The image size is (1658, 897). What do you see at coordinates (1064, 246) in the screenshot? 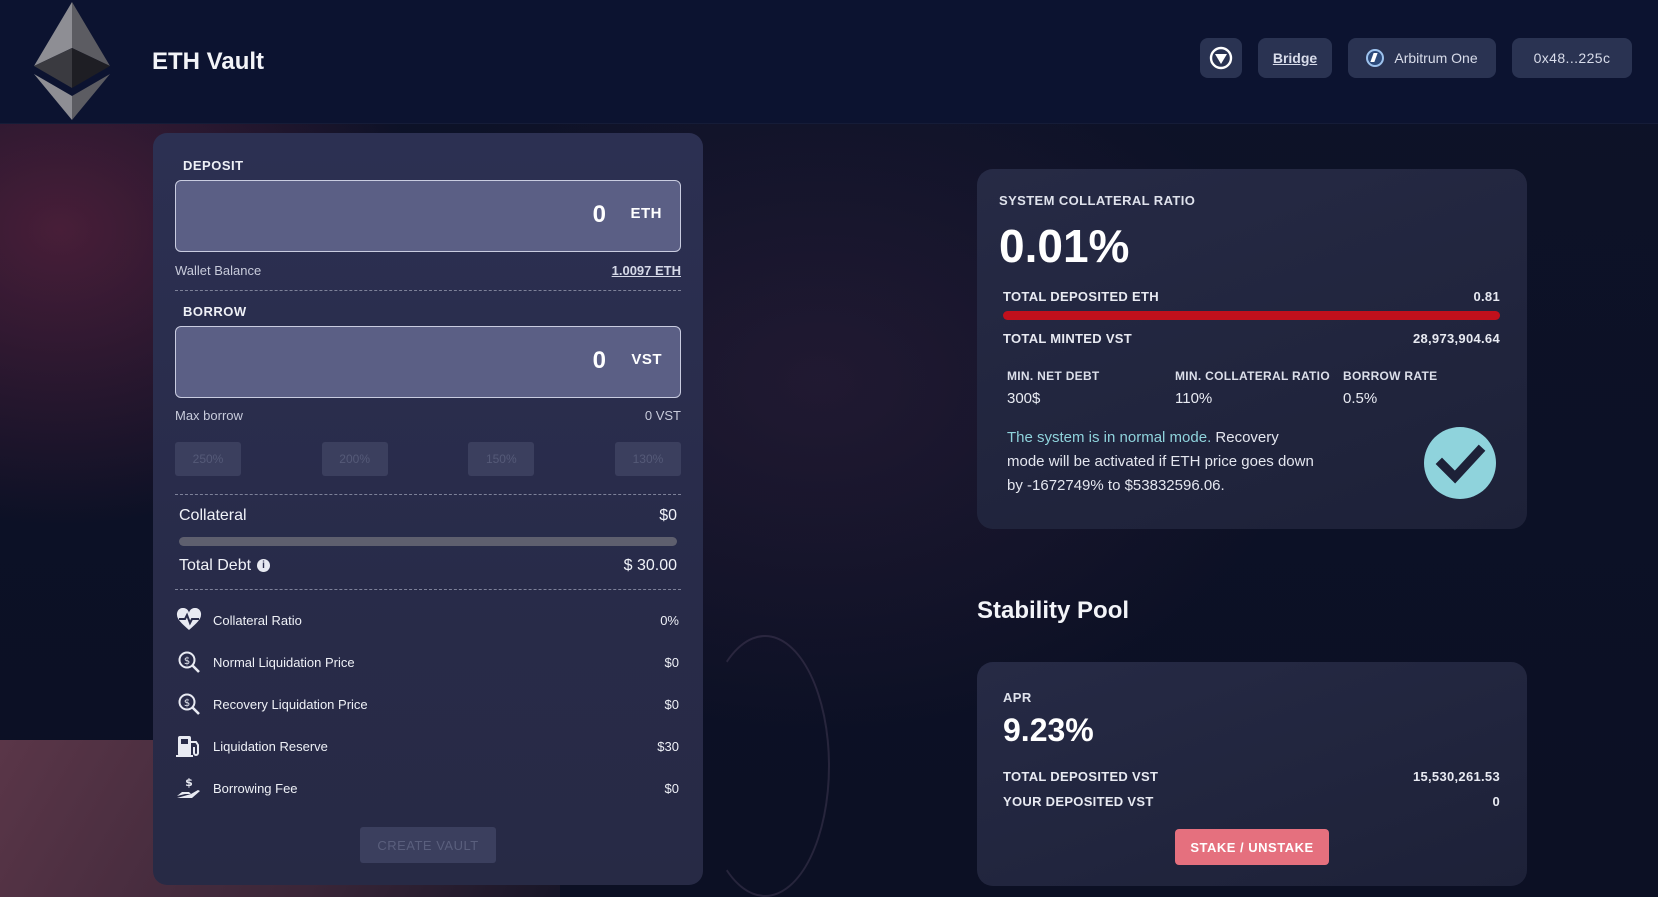
I see `system-ratio-value: 0.01%` at bounding box center [1064, 246].